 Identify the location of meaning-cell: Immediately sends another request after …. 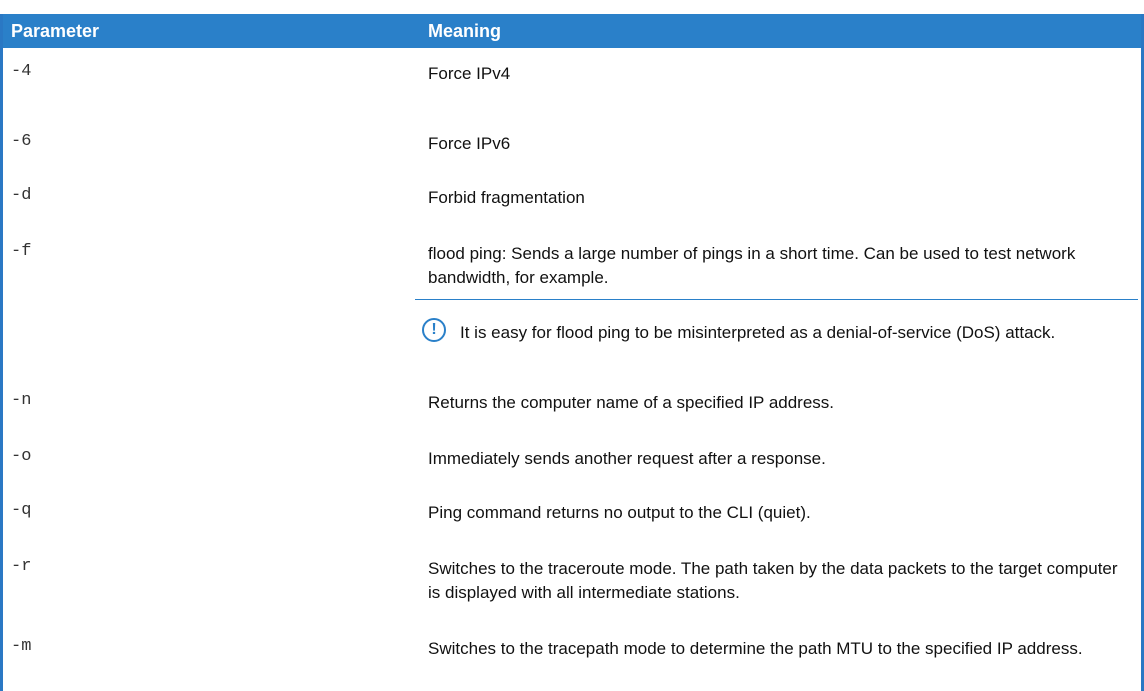
(627, 458).